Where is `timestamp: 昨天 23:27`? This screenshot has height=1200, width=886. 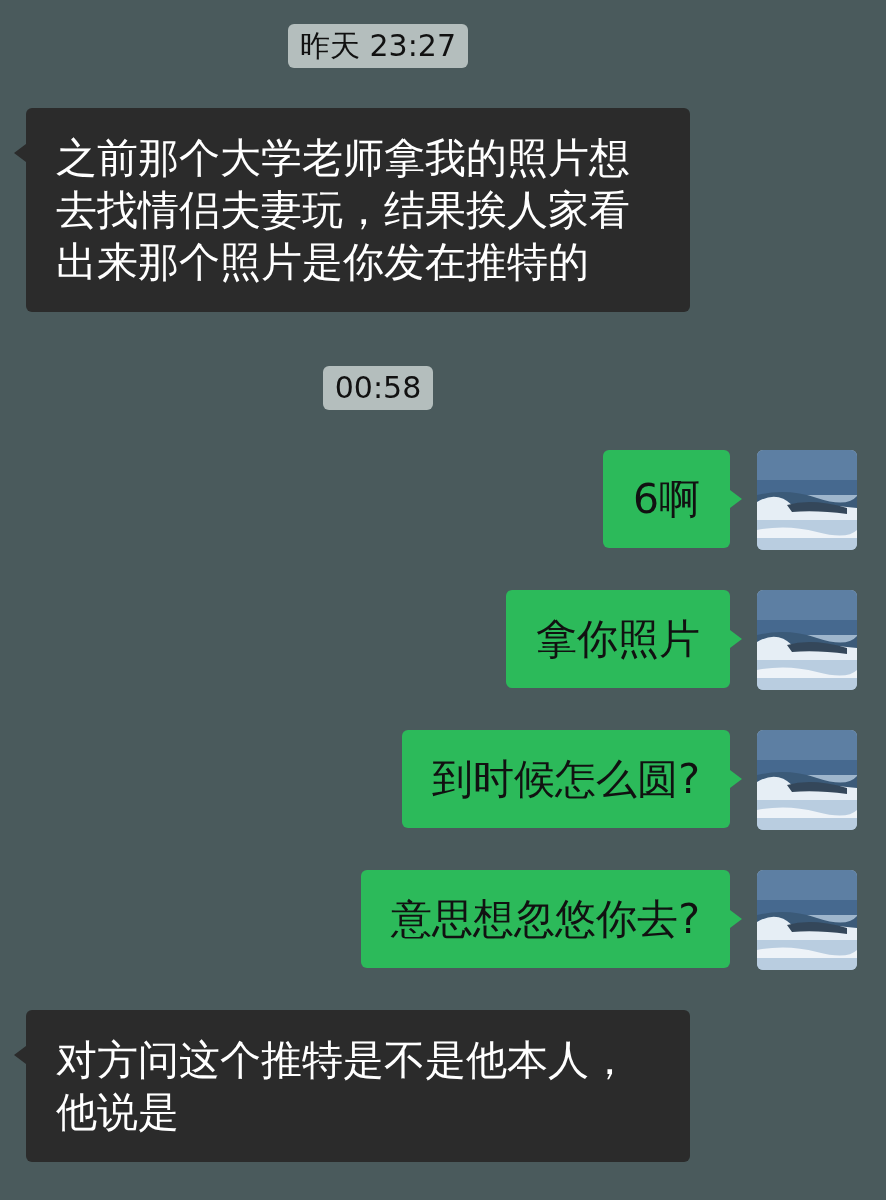 timestamp: 昨天 23:27 is located at coordinates (378, 46).